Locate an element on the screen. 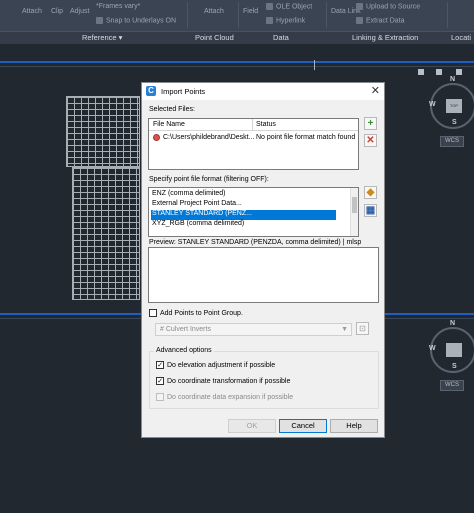 This screenshot has height=513, width=474. files-table-header: File Name Status is located at coordinates (253, 125).